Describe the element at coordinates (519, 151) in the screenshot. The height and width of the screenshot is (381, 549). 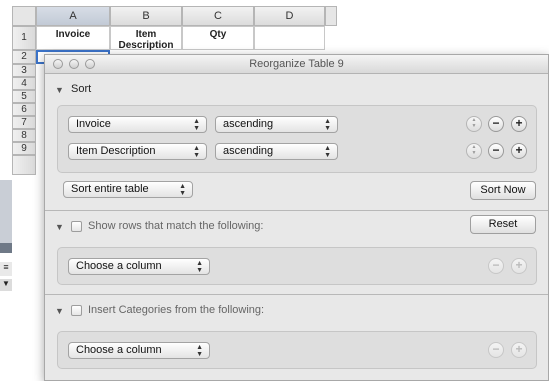
I see `add-rule-button-2: +` at that location.